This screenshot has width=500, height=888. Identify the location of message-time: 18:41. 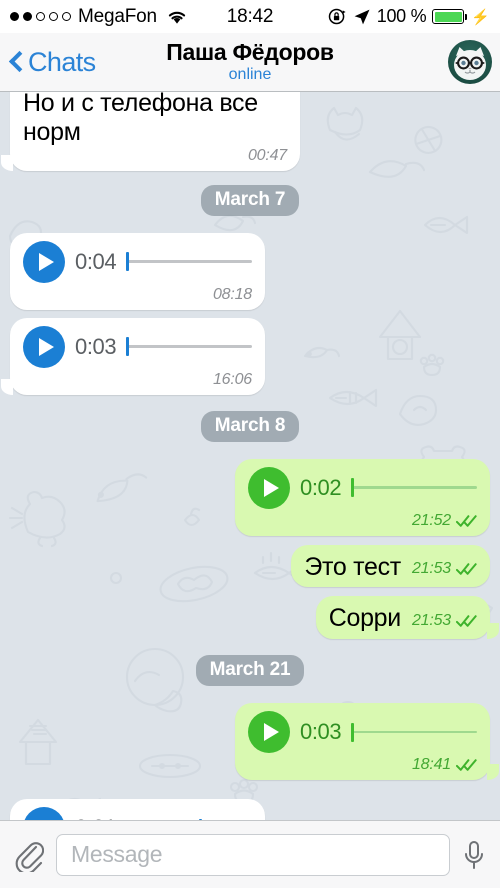
(431, 764).